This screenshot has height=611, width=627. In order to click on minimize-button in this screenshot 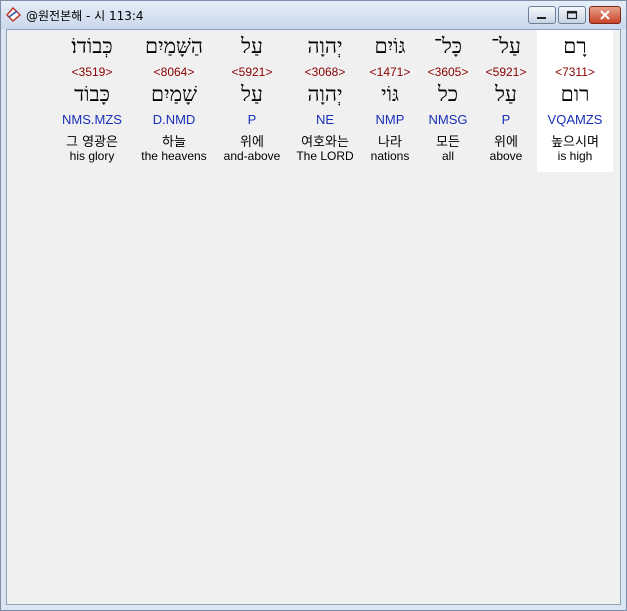, I will do `click(542, 15)`.